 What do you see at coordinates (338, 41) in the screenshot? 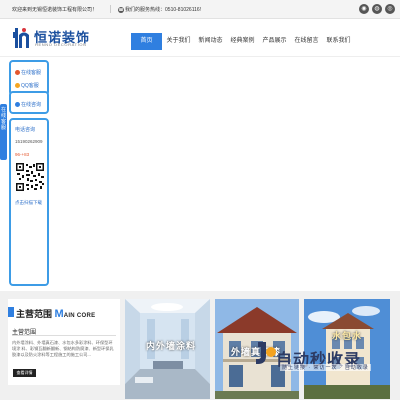
I see `nav-item-contact: 联系我们` at bounding box center [338, 41].